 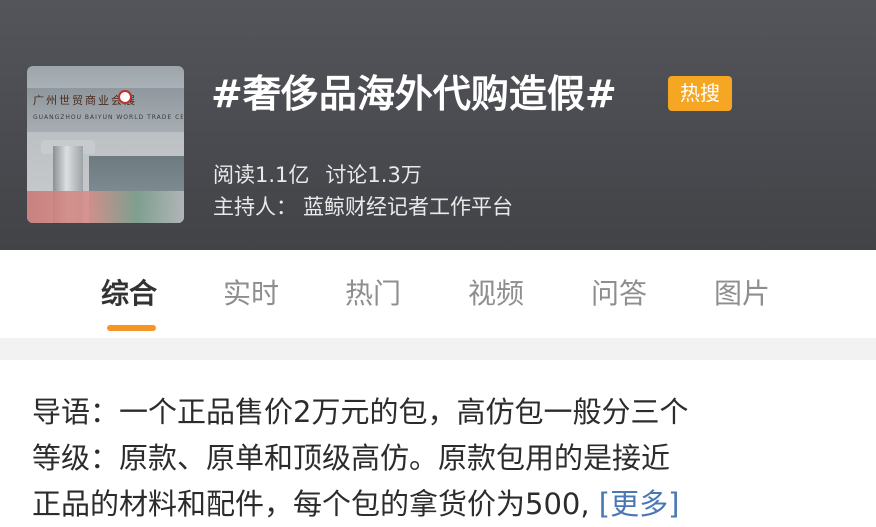 What do you see at coordinates (639, 504) in the screenshot?
I see `more-link: [更多]` at bounding box center [639, 504].